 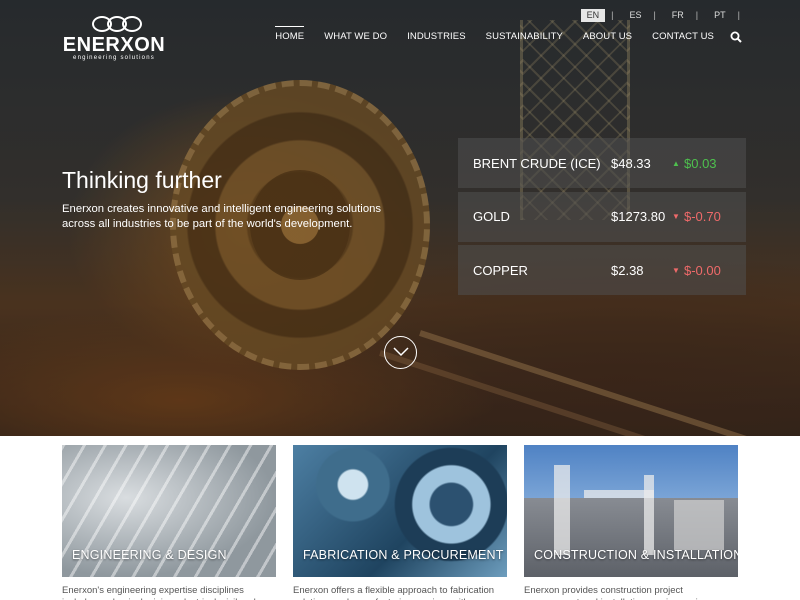 I want to click on logo-subtitle: engineering solutions, so click(x=114, y=58).